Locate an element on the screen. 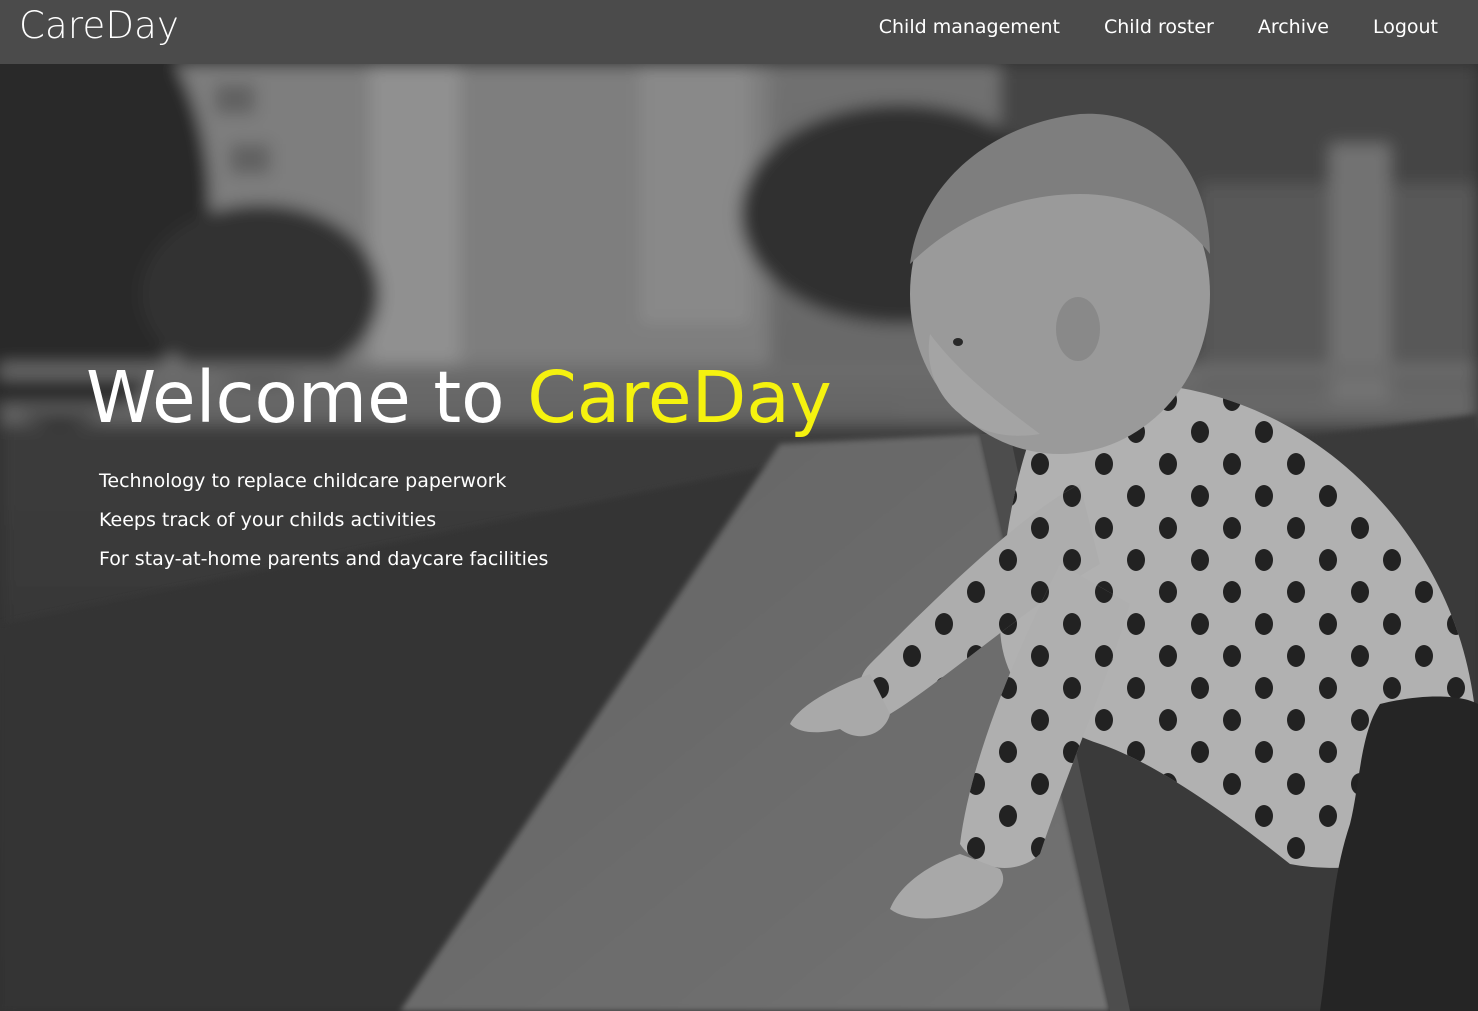 The image size is (1478, 1011). brand-logo: CareDay is located at coordinates (99, 25).